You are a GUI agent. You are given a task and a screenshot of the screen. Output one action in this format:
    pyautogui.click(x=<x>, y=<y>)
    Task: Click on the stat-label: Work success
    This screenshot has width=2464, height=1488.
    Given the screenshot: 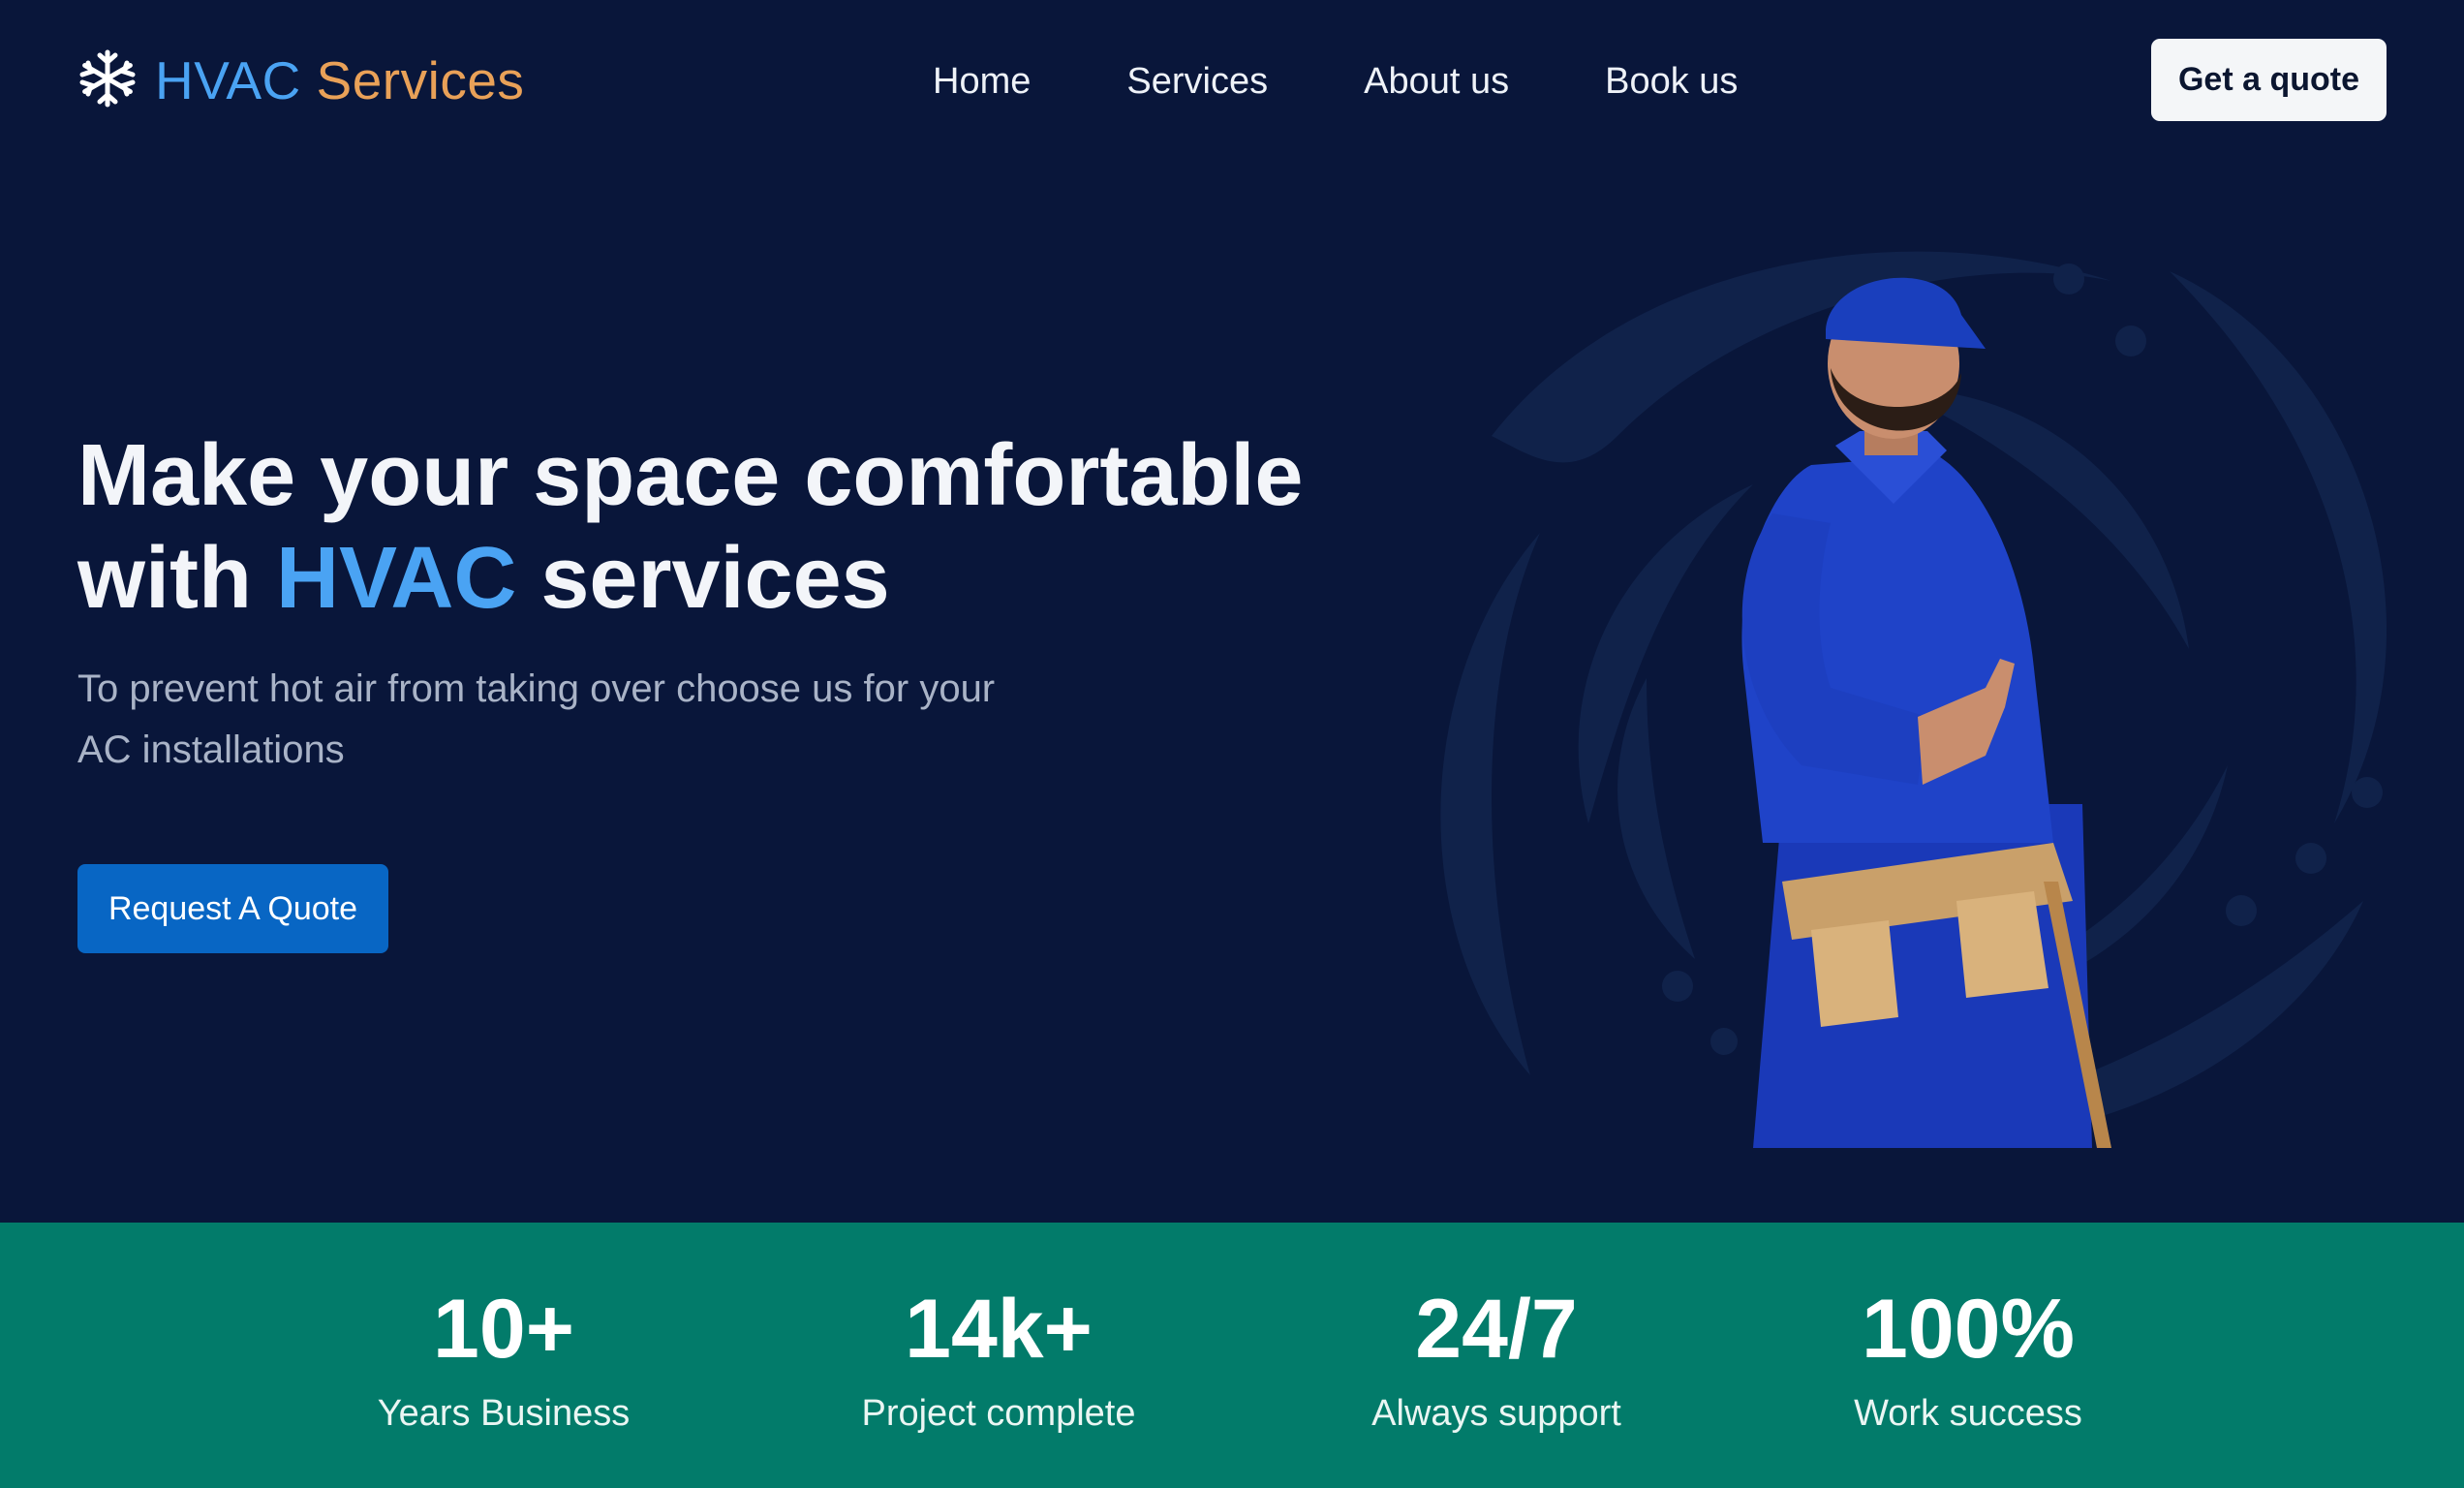 What is the action you would take?
    pyautogui.click(x=1968, y=1413)
    